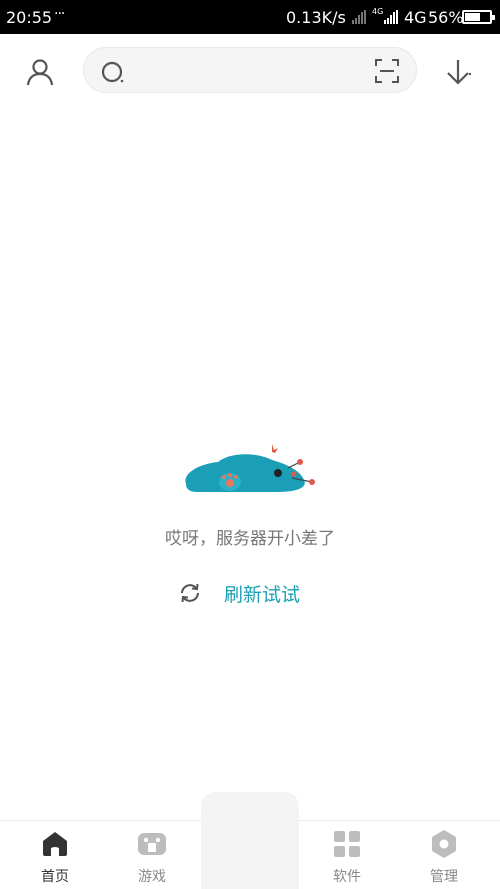 Image resolution: width=500 pixels, height=889 pixels. I want to click on download-icon, so click(459, 72).